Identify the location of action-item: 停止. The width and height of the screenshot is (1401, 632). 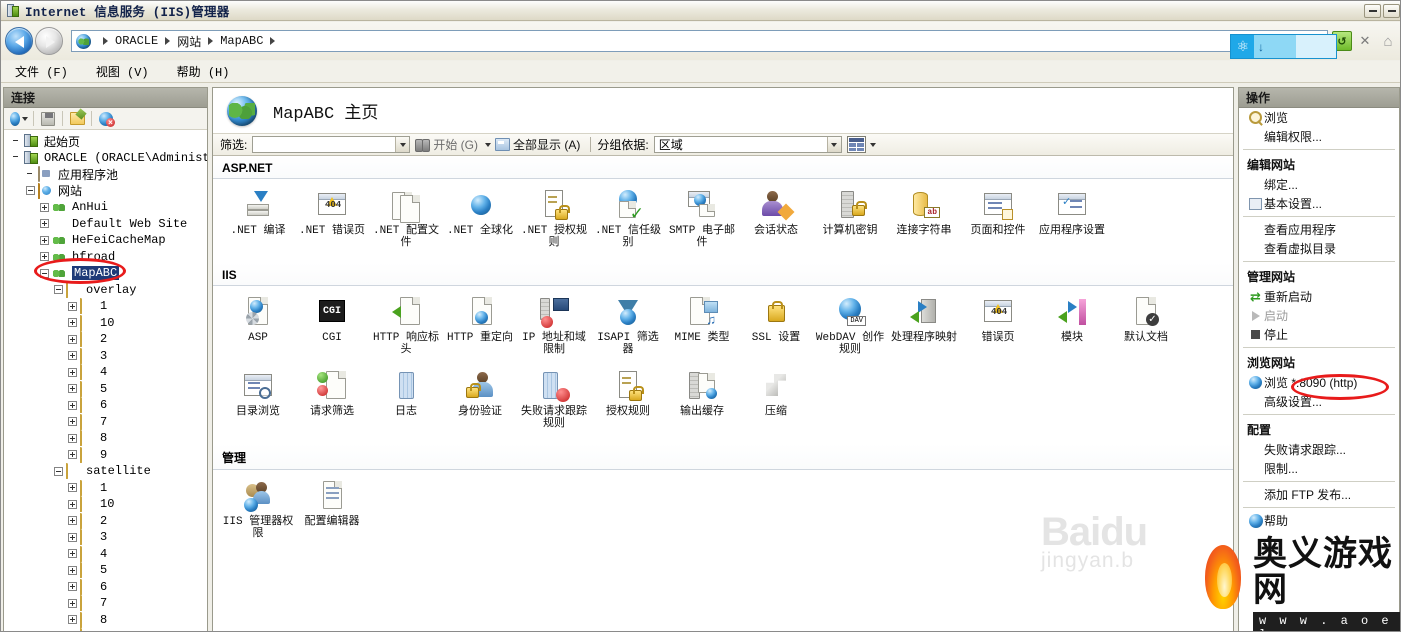
(1319, 334).